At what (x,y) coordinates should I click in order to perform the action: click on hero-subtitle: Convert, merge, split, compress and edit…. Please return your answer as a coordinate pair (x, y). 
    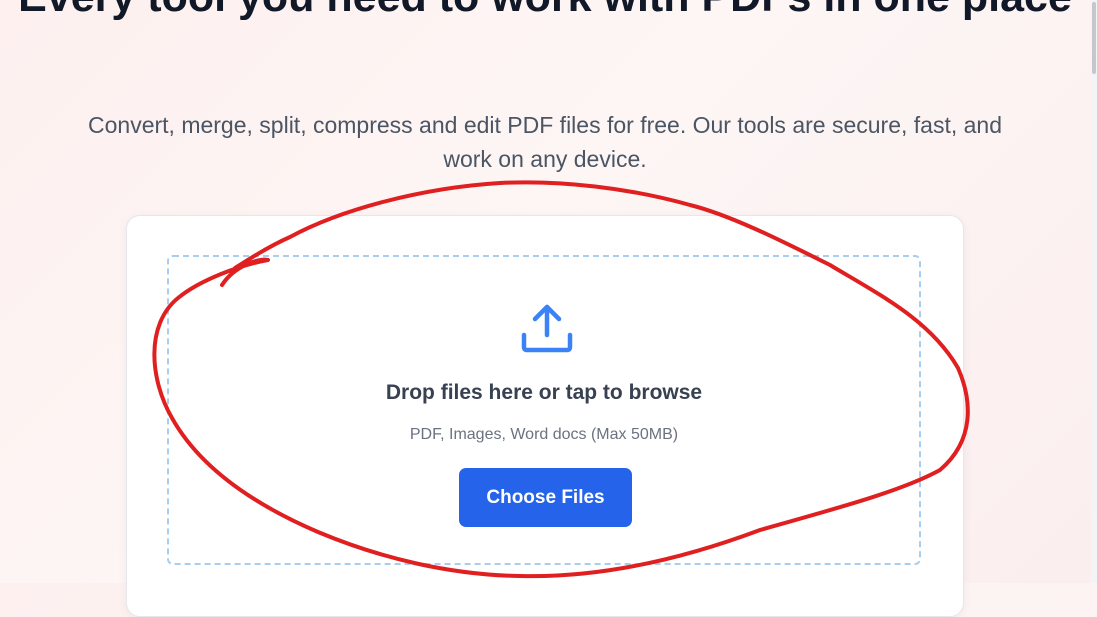
    Looking at the image, I should click on (545, 142).